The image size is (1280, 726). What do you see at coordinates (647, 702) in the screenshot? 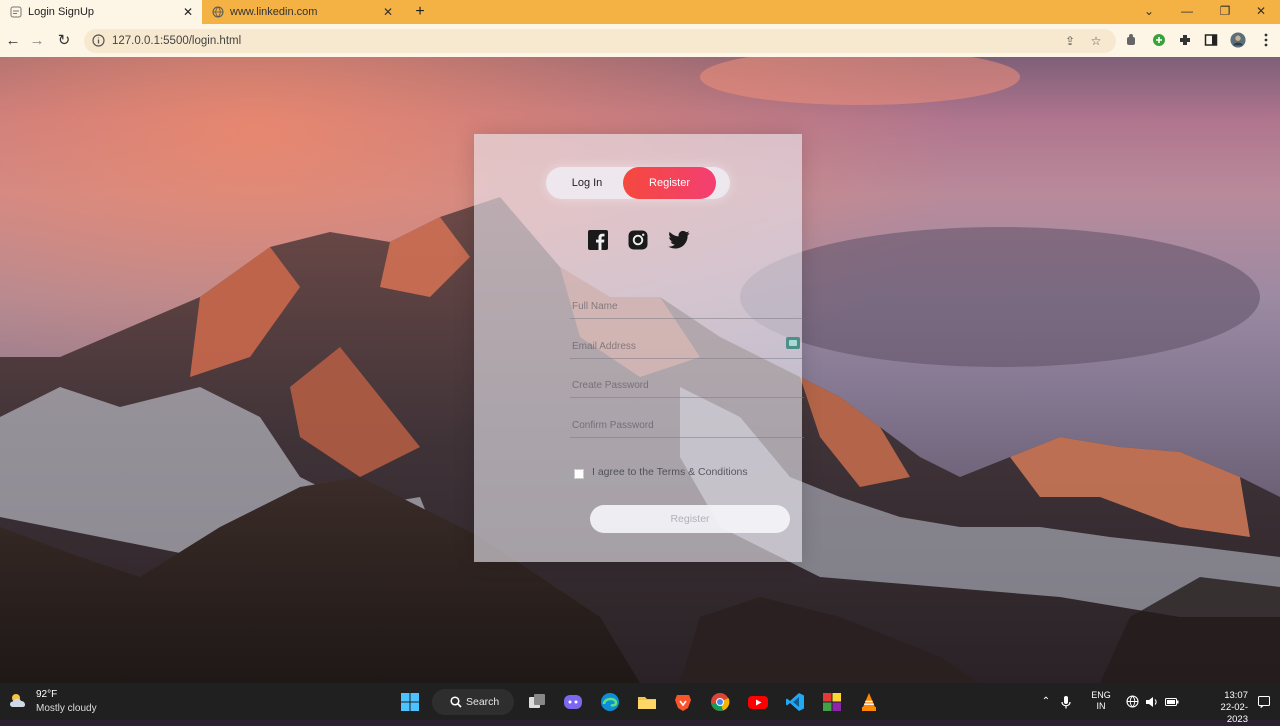
I see `file-explorer-icon` at bounding box center [647, 702].